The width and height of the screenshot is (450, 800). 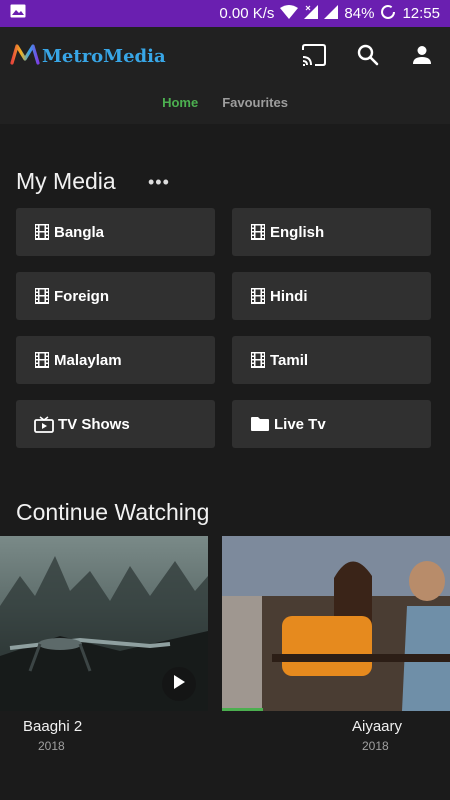 What do you see at coordinates (359, 13) in the screenshot?
I see `battery-level: 84%` at bounding box center [359, 13].